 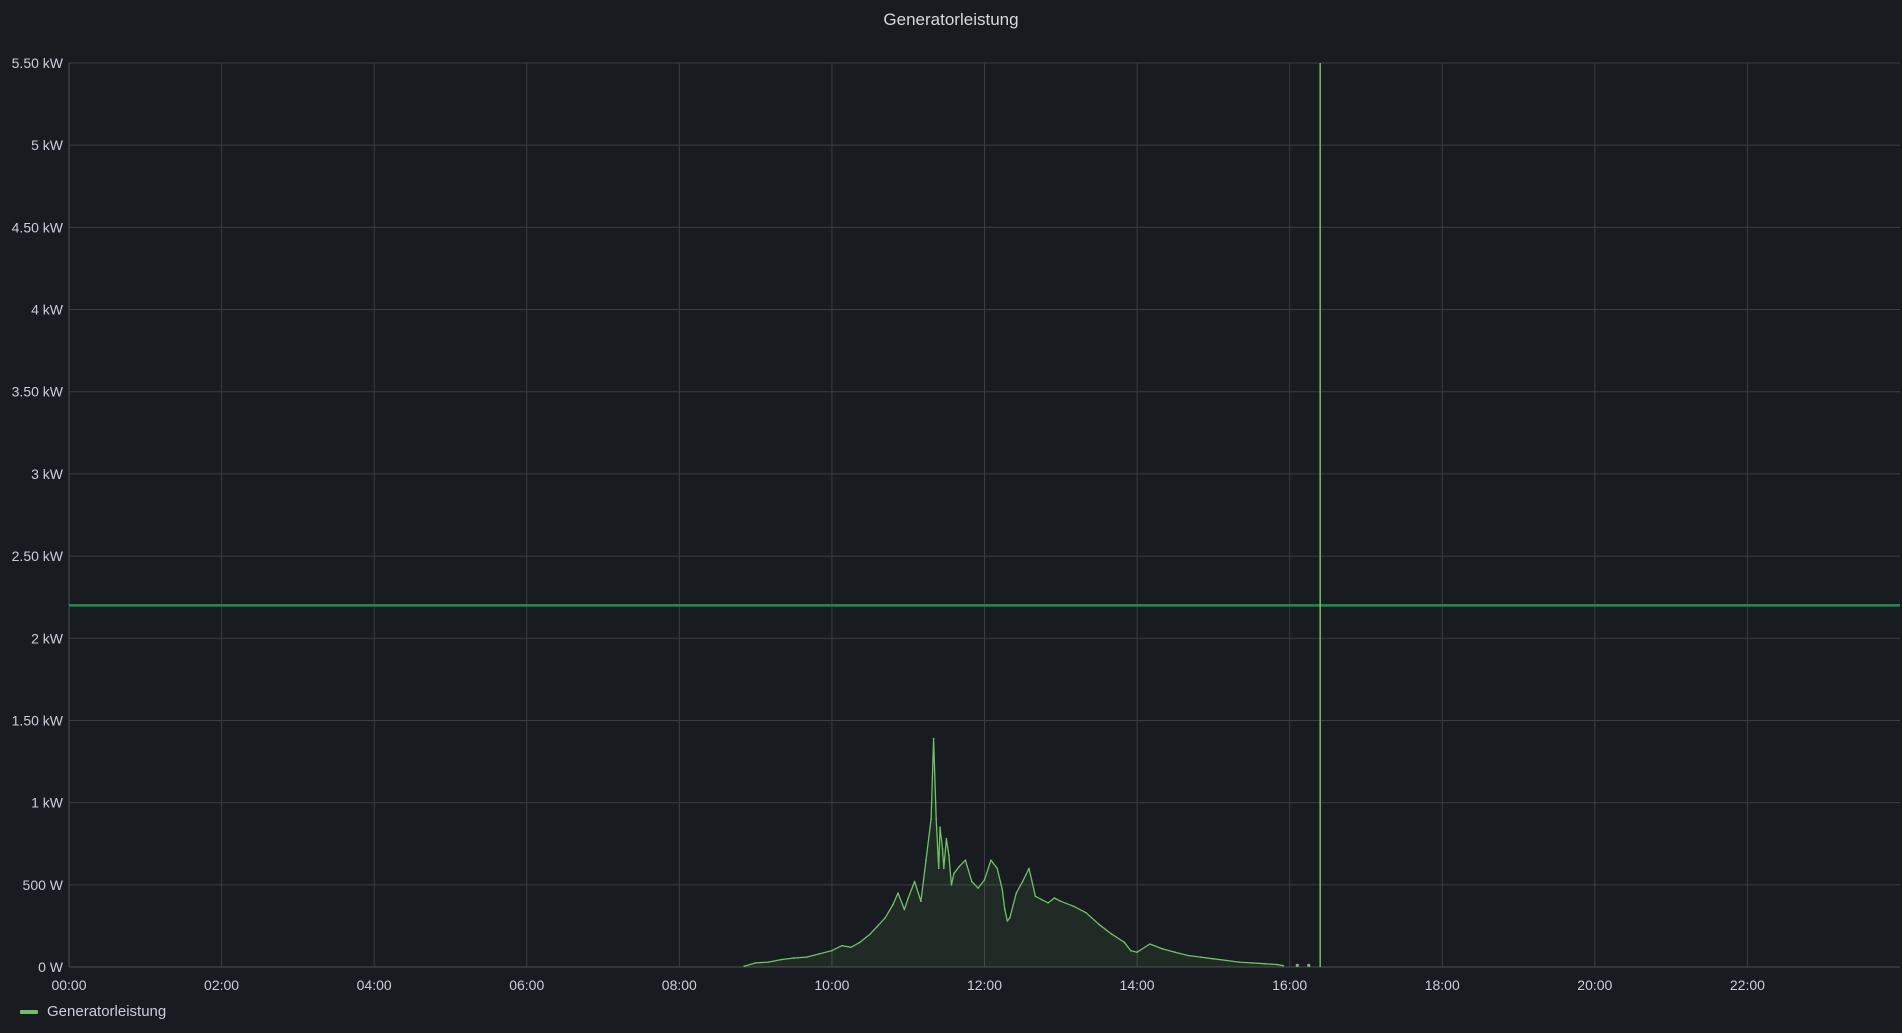 What do you see at coordinates (47, 310) in the screenshot?
I see `y-tick-label: 4 kW` at bounding box center [47, 310].